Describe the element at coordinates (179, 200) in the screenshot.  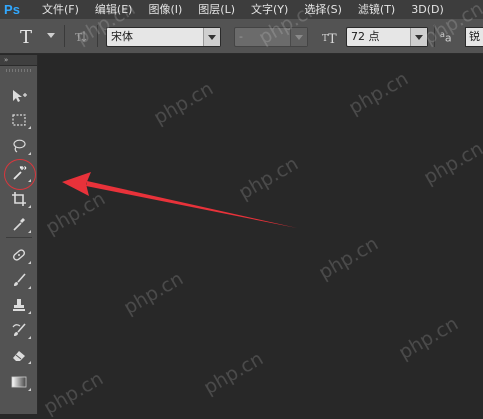
I see `annotation-arrow-icon` at that location.